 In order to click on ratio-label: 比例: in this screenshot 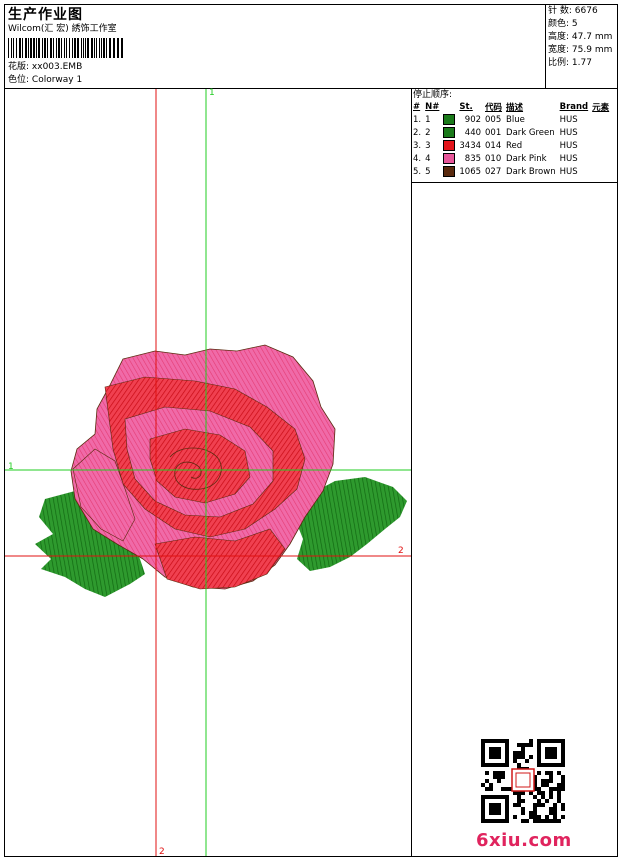, I will do `click(559, 63)`.